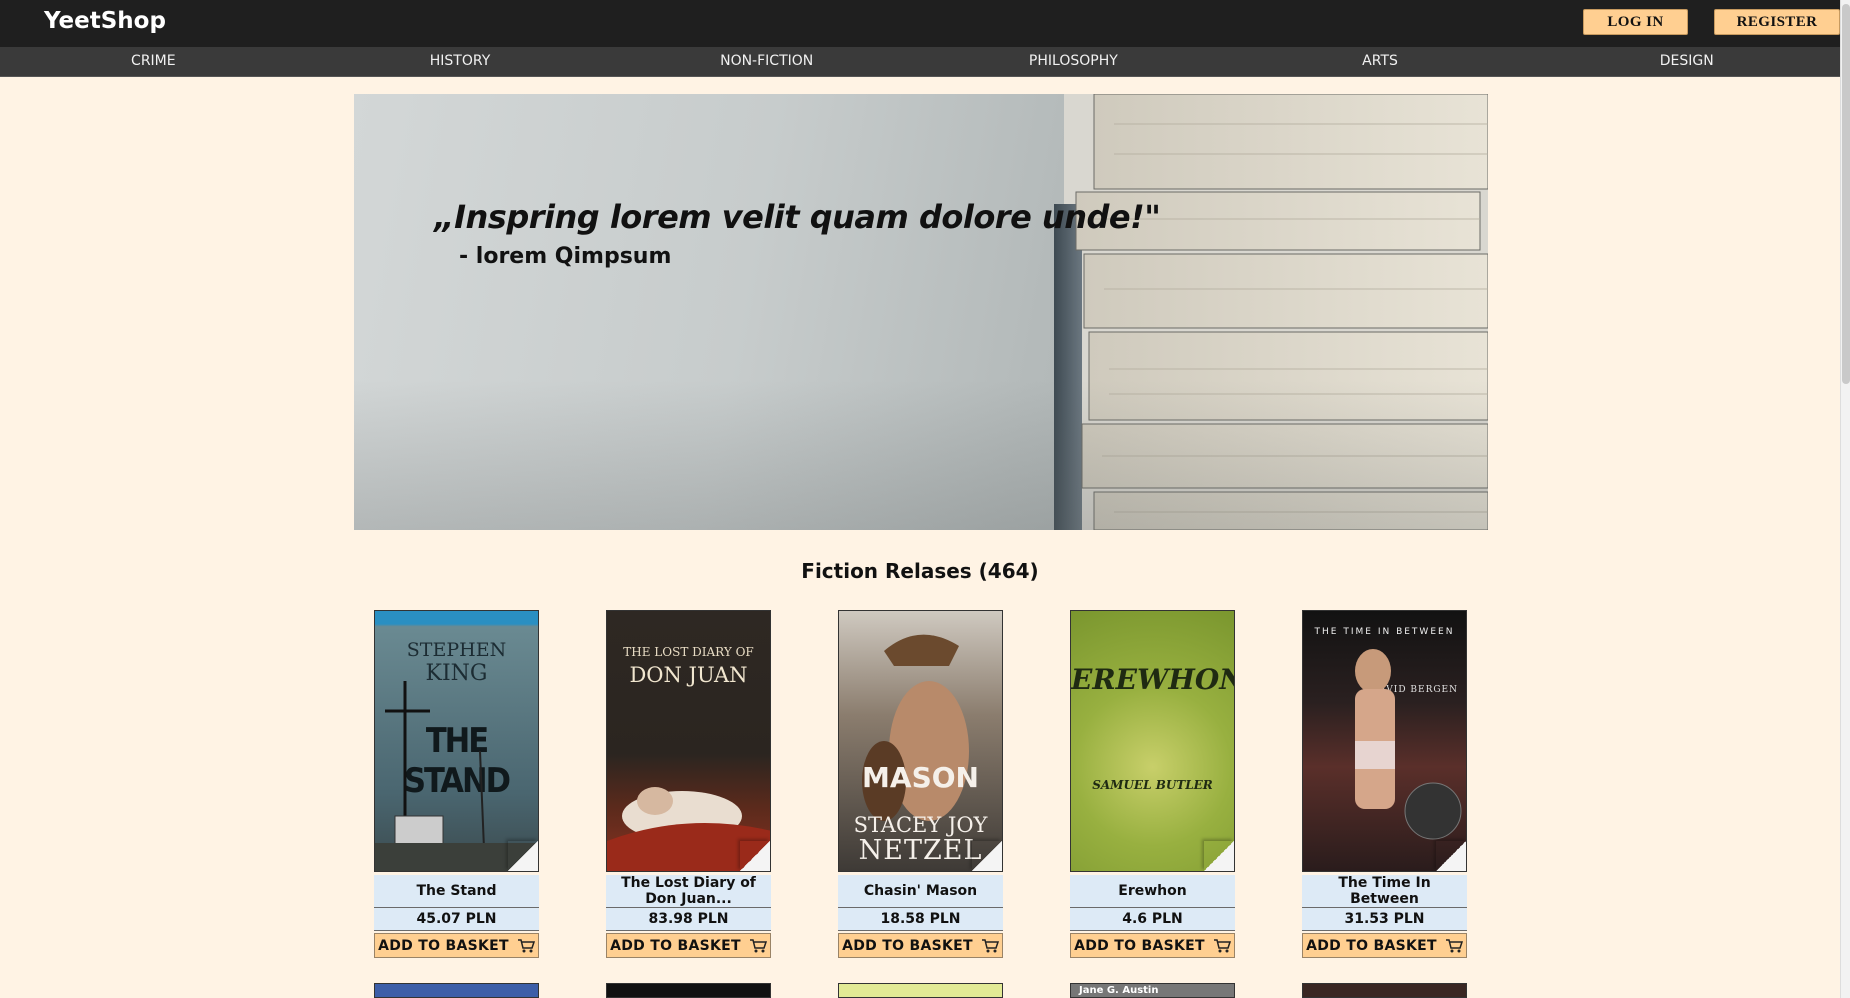 Image resolution: width=1850 pixels, height=998 pixels. What do you see at coordinates (920, 571) in the screenshot?
I see `section-title: Fiction Relases (464)` at bounding box center [920, 571].